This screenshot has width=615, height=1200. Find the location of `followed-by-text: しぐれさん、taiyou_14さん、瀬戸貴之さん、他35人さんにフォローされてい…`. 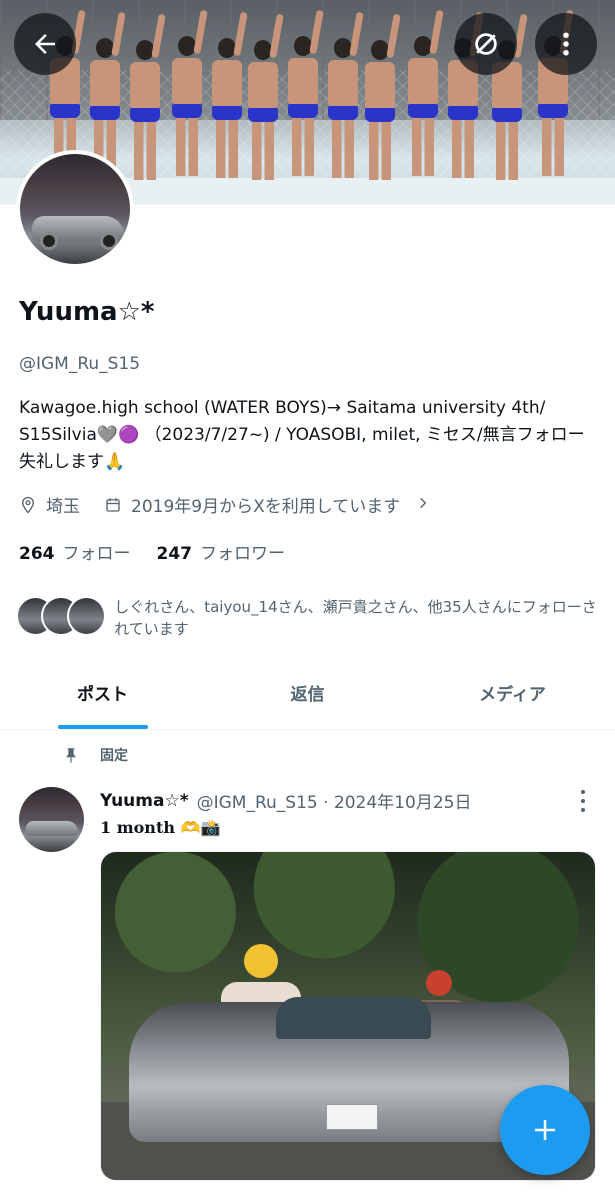

followed-by-text: しぐれさん、taiyou_14さん、瀬戸貴之さん、他35人さんにフォローされてい… is located at coordinates (355, 618).